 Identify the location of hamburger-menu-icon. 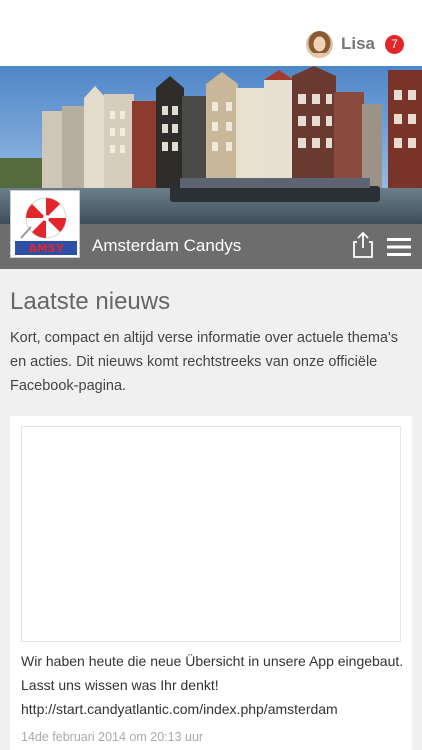
(399, 247).